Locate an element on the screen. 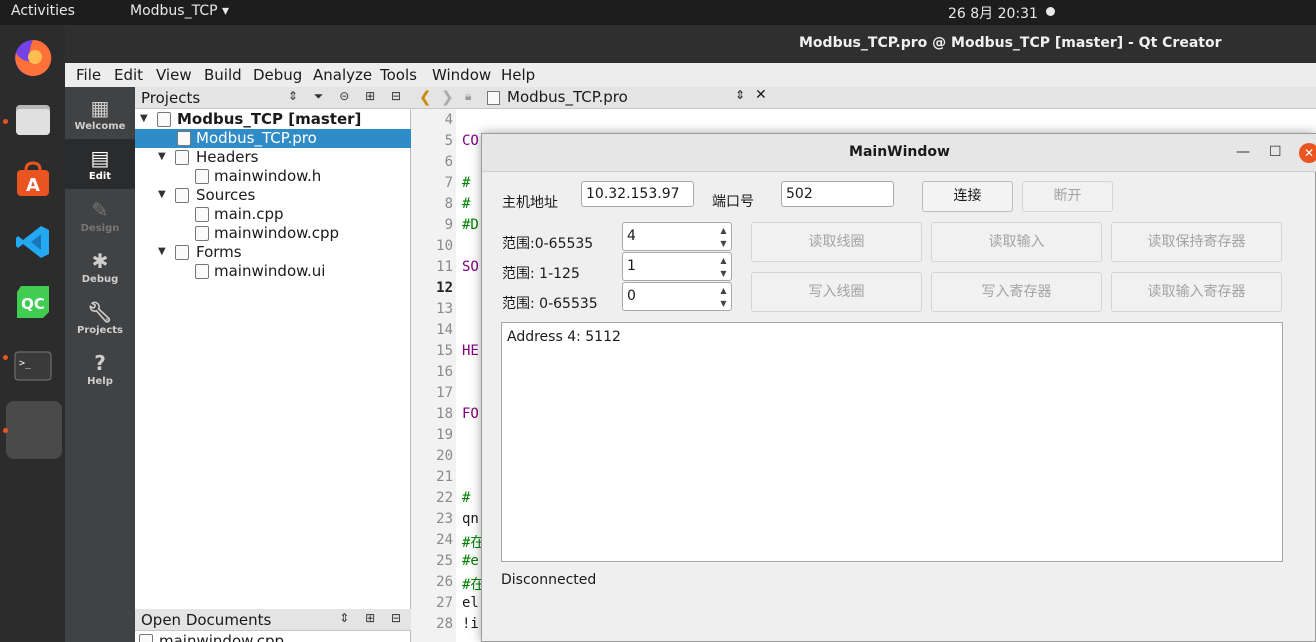  write-registers-button: 写入寄存器 is located at coordinates (1016, 292).